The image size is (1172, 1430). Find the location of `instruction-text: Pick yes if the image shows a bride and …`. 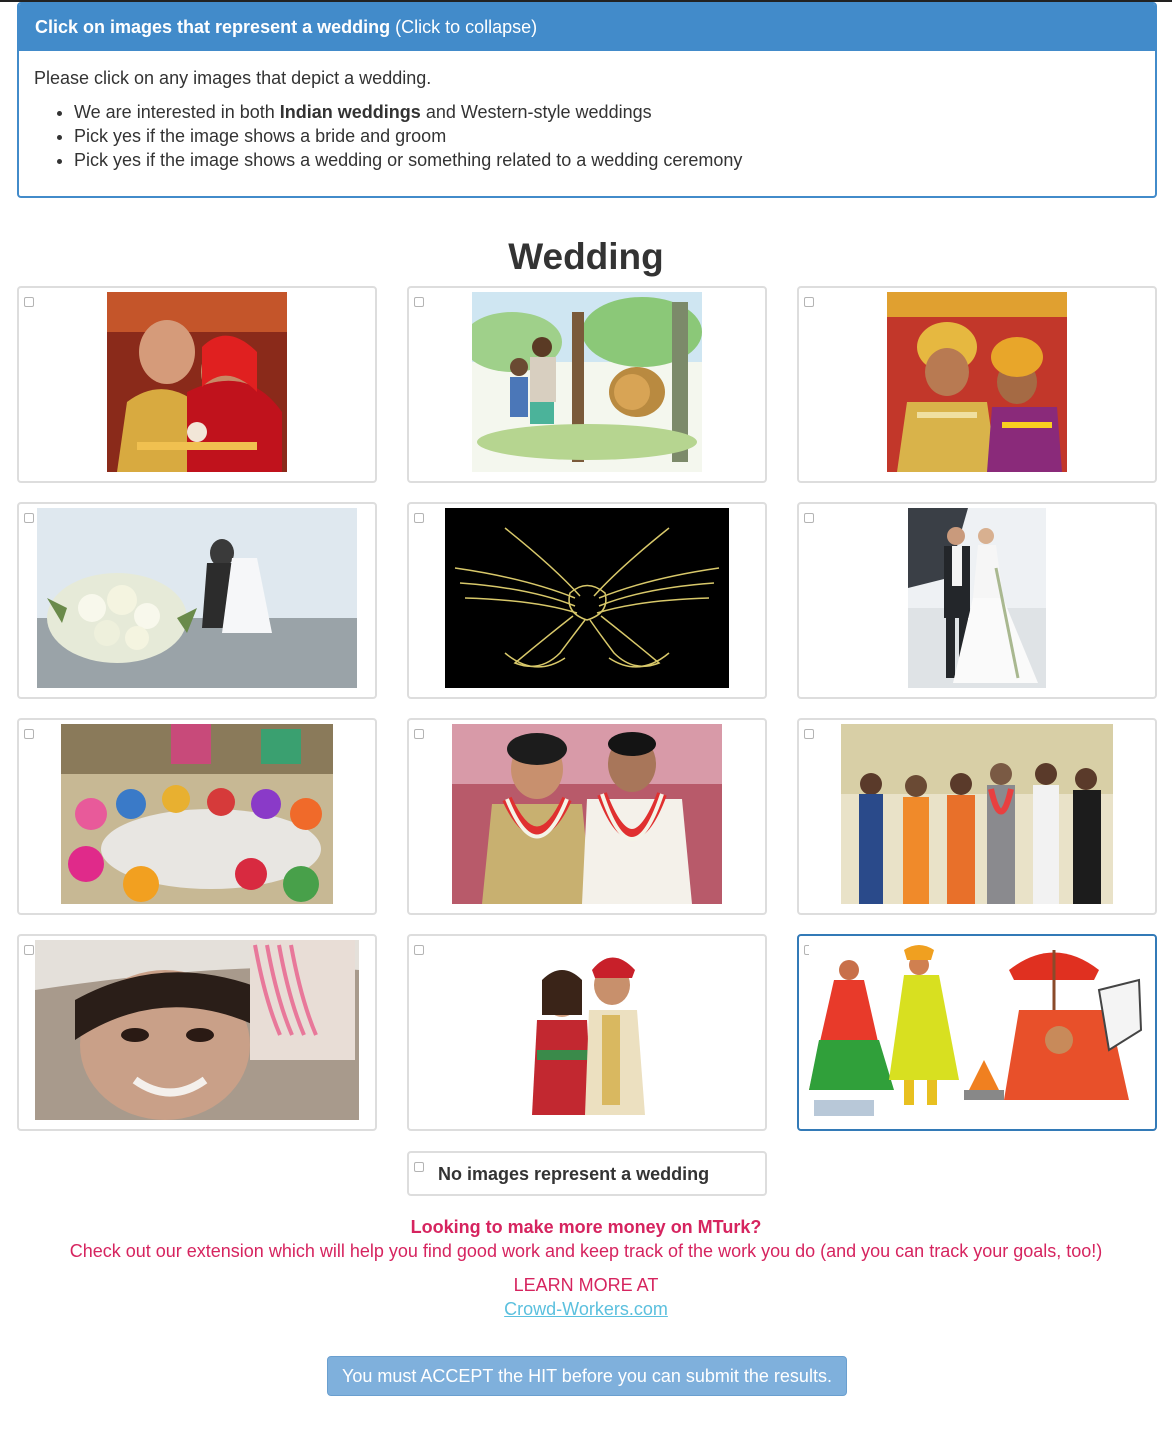

instruction-text: Pick yes if the image shows a bride and … is located at coordinates (260, 136).